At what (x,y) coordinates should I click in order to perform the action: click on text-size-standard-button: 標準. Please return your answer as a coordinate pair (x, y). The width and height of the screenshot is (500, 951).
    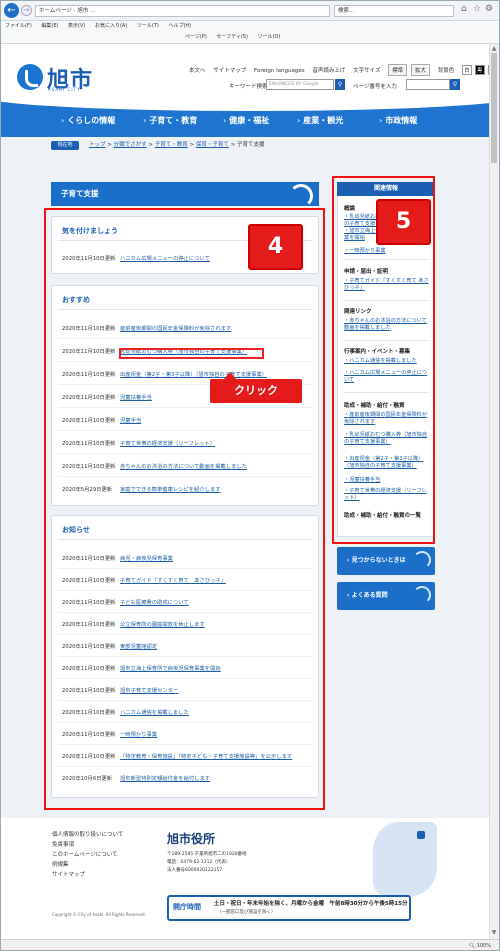
    Looking at the image, I should click on (398, 70).